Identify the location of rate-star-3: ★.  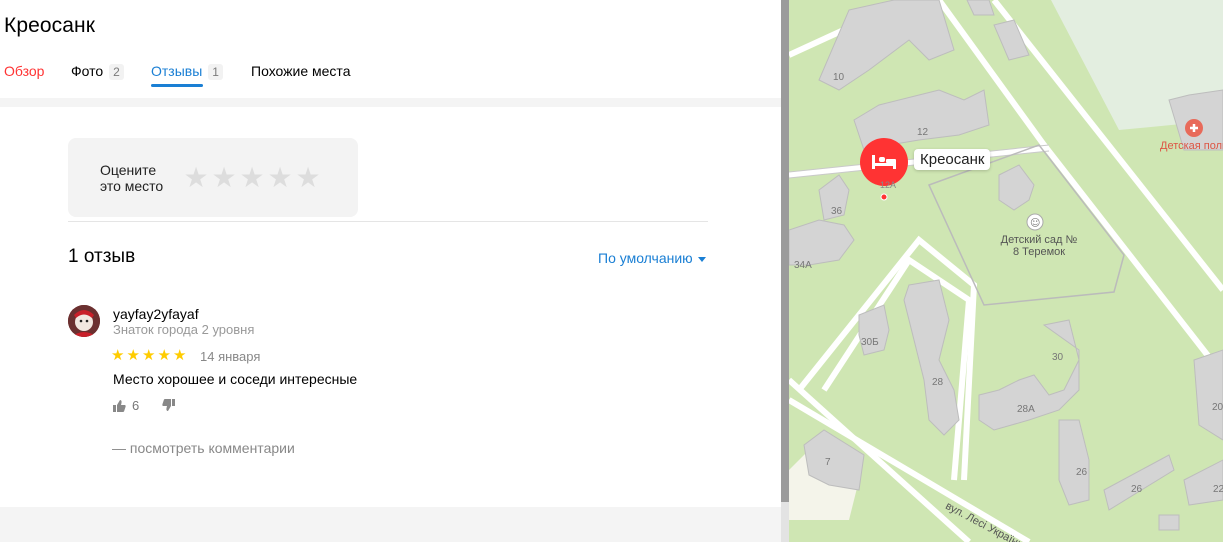
(252, 178).